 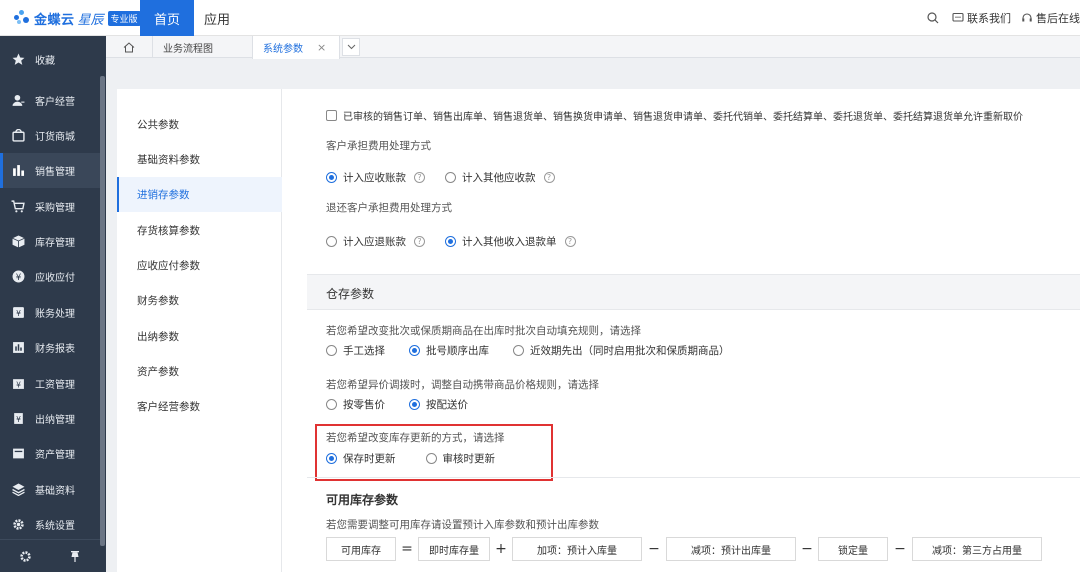 What do you see at coordinates (1058, 18) in the screenshot?
I see `support-label: 售后在线` at bounding box center [1058, 18].